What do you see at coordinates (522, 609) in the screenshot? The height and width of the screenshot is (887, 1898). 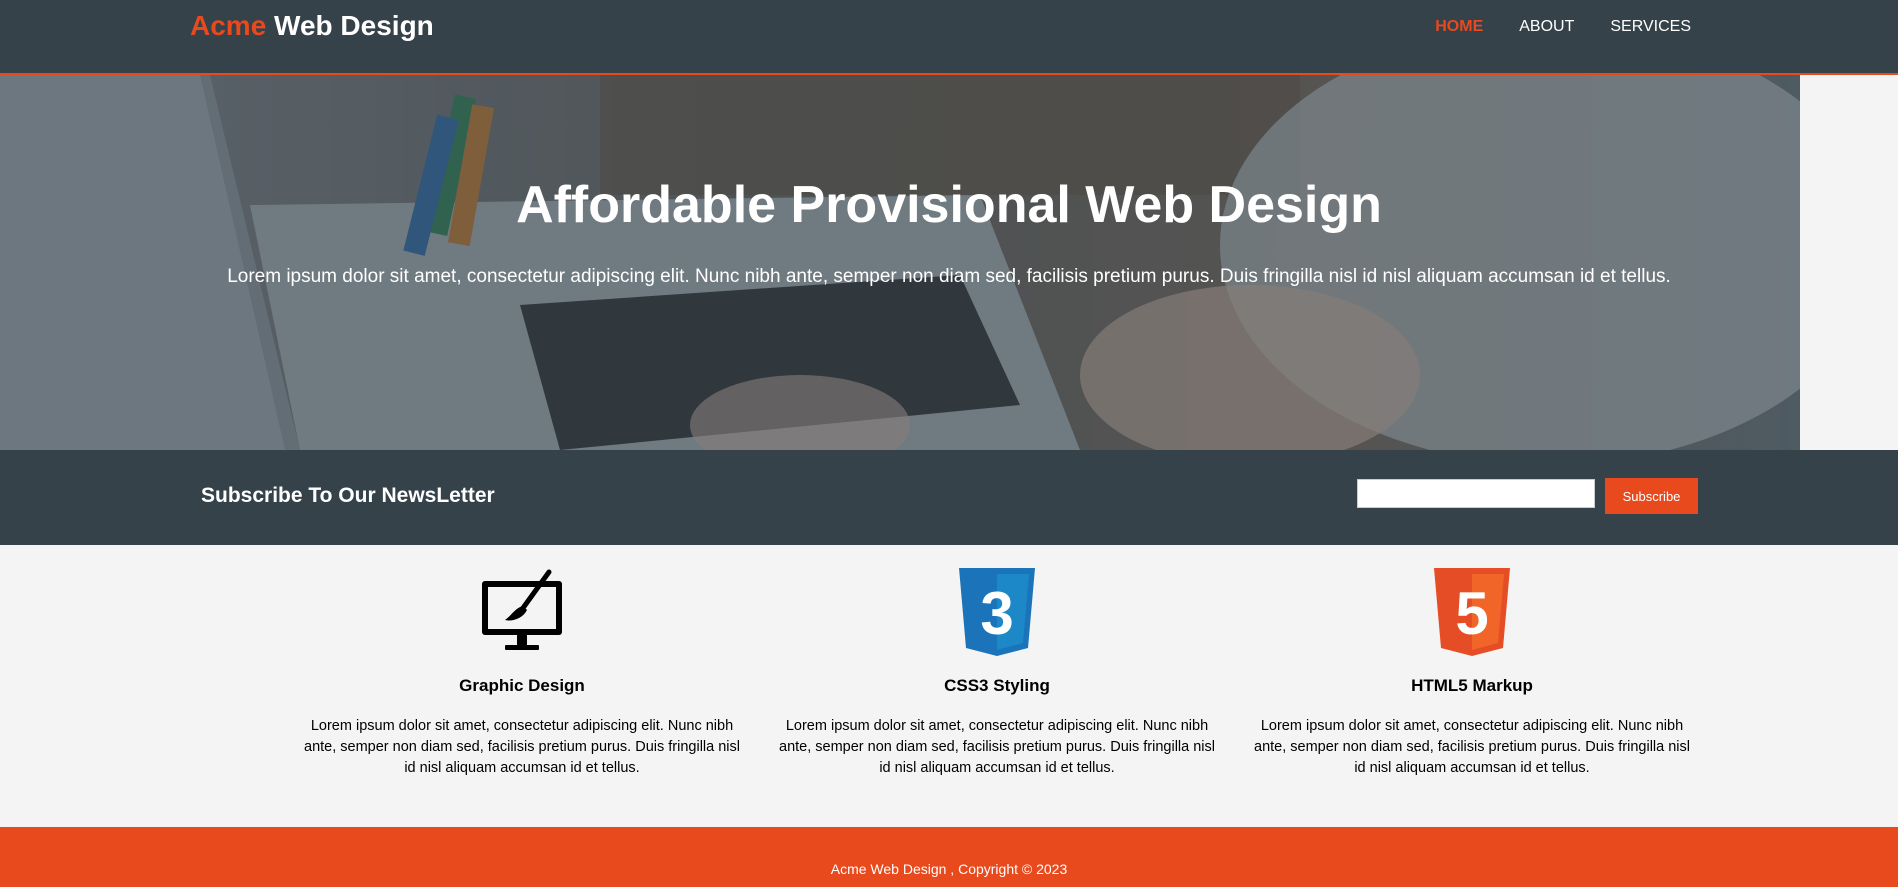 I see `paint-brush-monitor-icon` at bounding box center [522, 609].